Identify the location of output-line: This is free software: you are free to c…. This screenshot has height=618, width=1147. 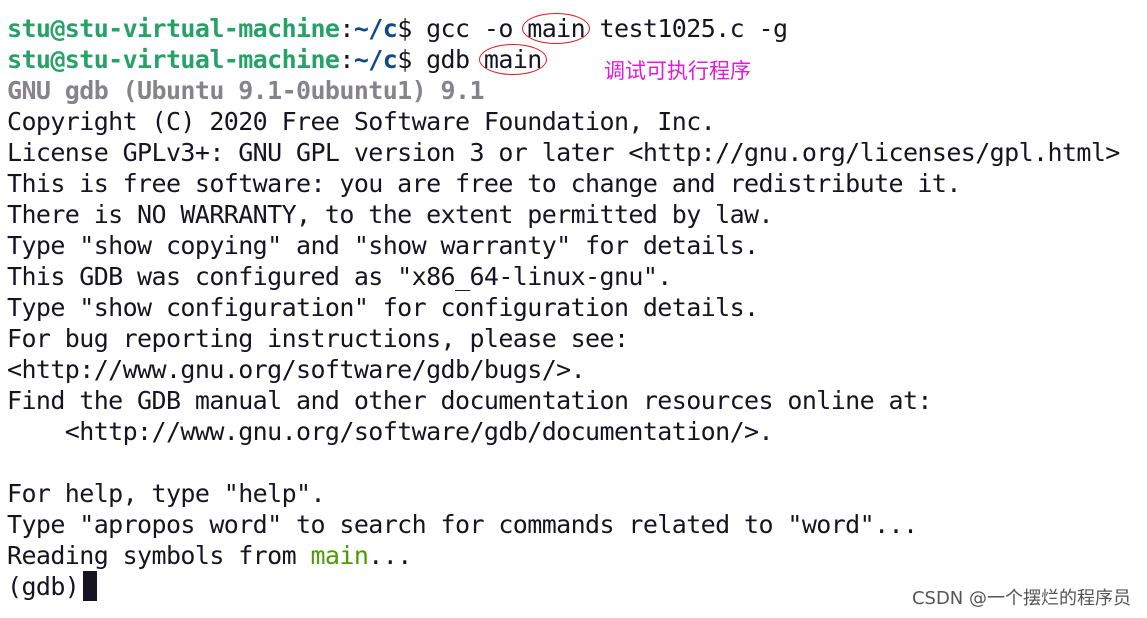
(484, 183).